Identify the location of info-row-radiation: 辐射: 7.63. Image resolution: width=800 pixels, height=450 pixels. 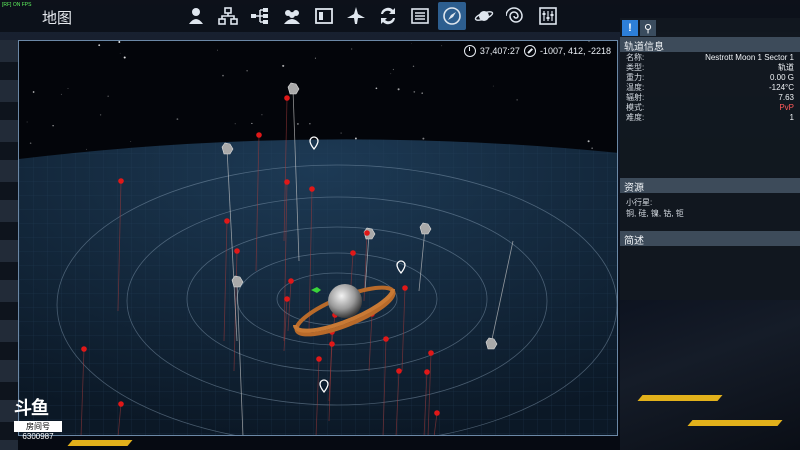
(710, 97).